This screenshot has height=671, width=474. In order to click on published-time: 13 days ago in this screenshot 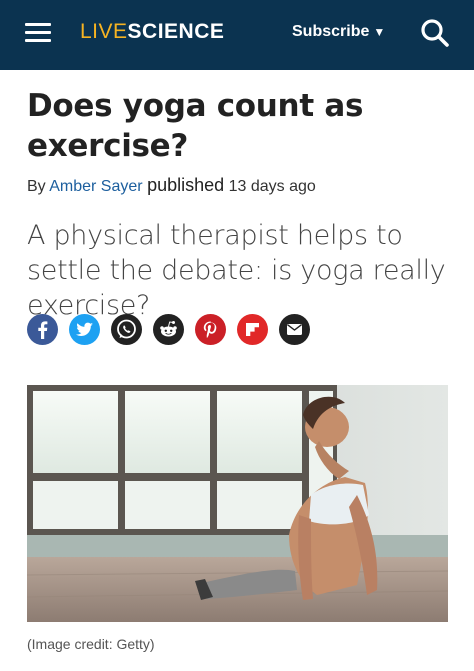, I will do `click(272, 186)`.